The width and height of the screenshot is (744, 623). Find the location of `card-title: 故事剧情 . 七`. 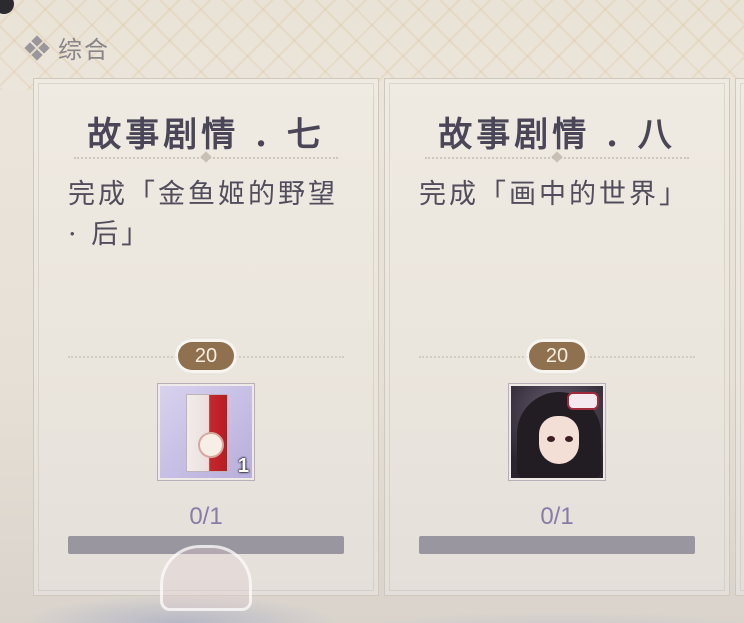

card-title: 故事剧情 . 七 is located at coordinates (206, 135).